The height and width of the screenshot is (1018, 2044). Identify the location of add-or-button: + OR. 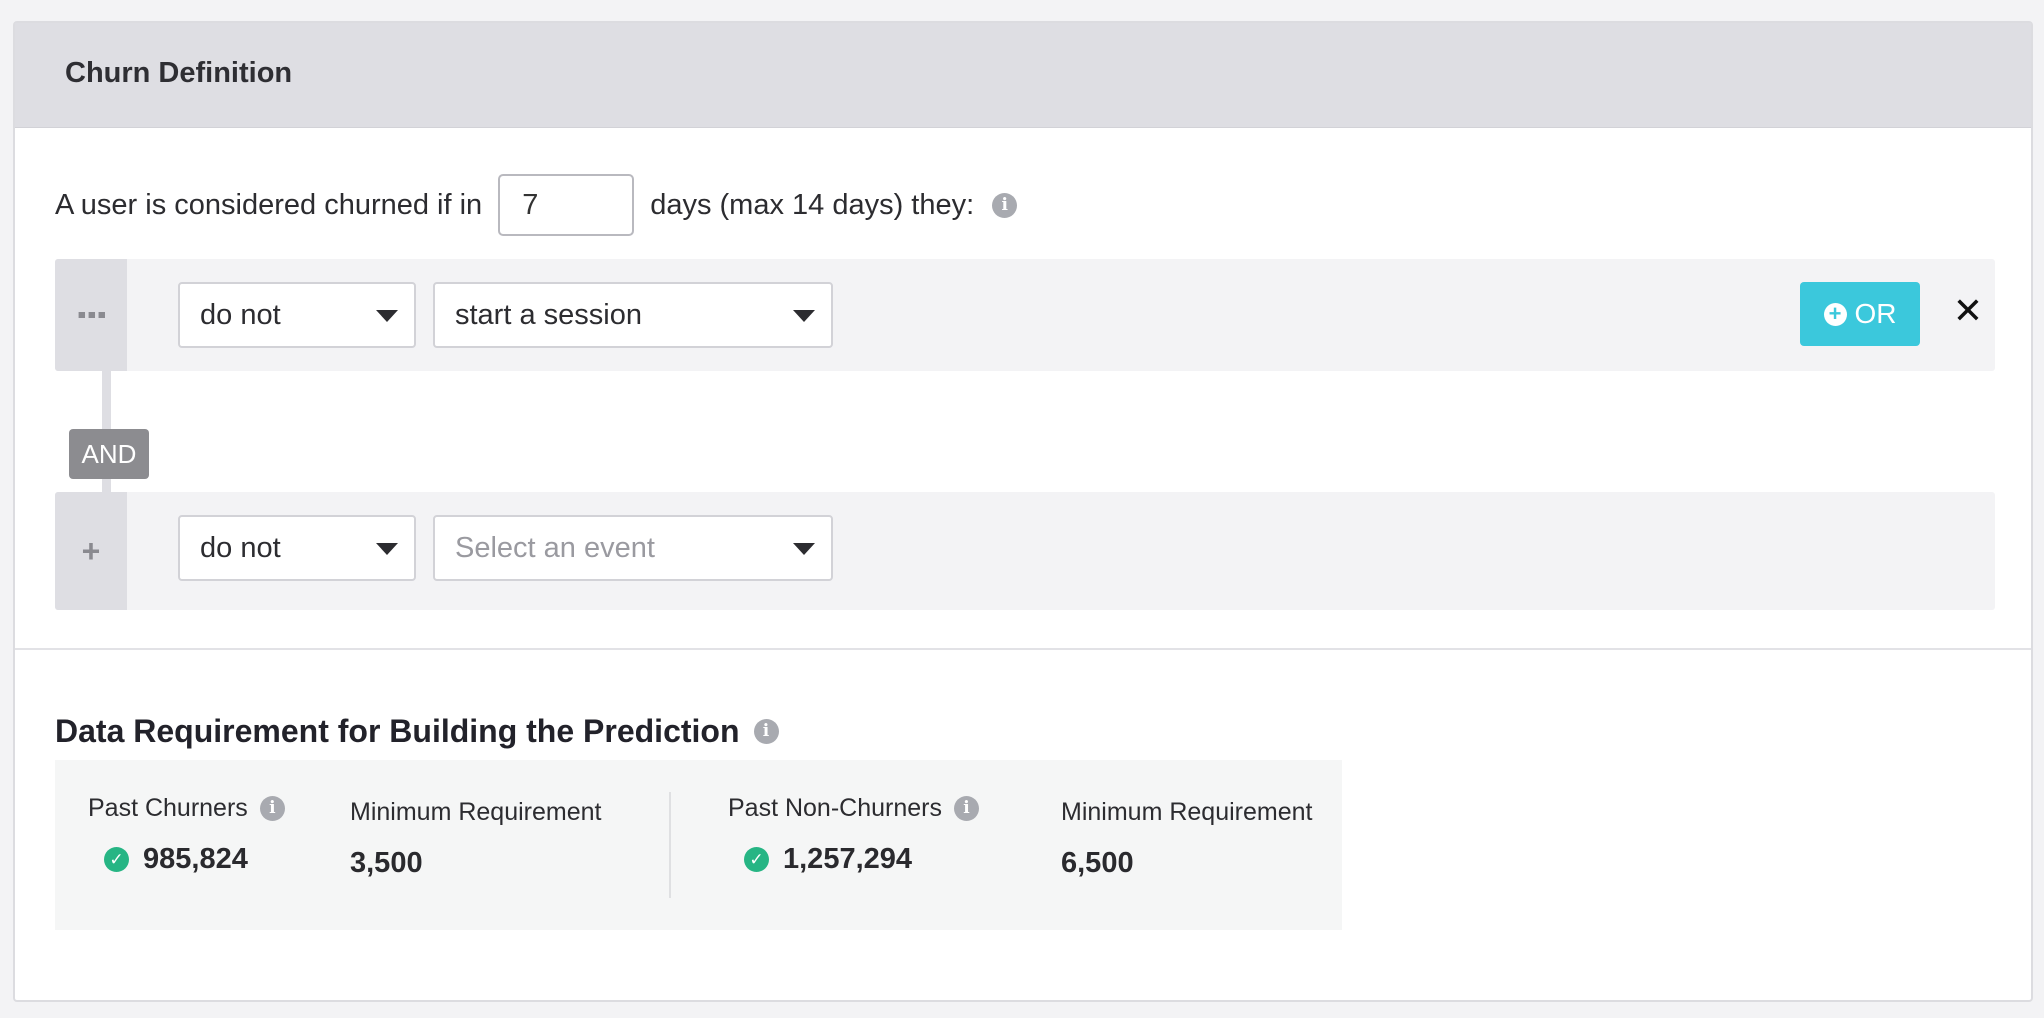
(1860, 314).